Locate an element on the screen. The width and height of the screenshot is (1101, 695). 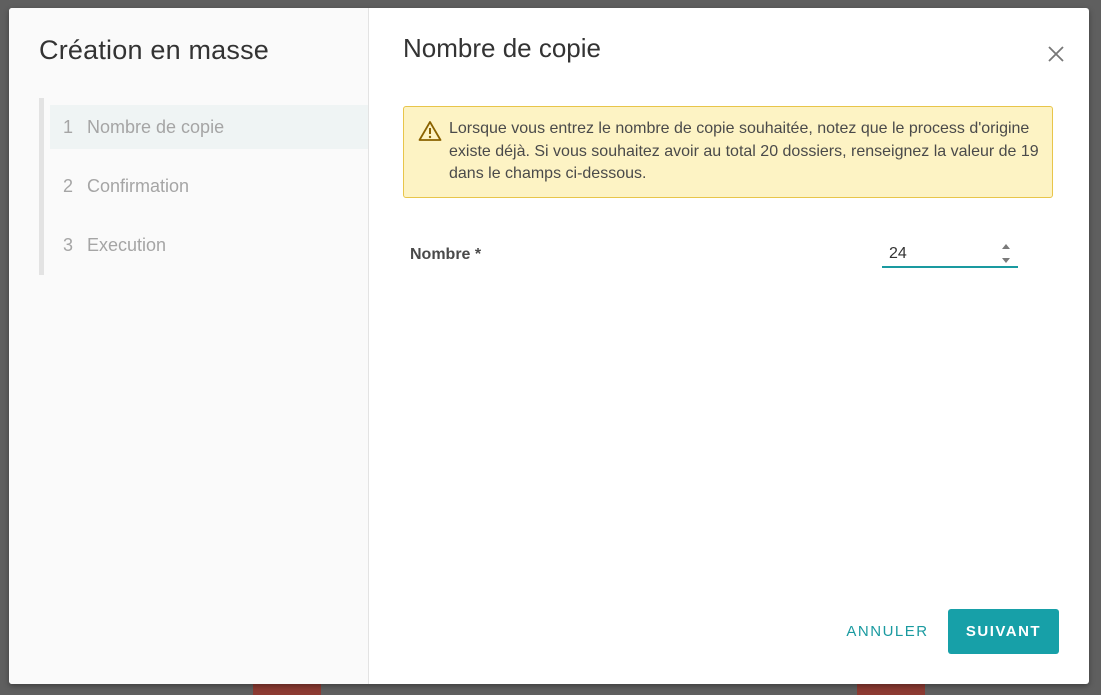
step-nombre-de-copie: 1 Nombre de copie is located at coordinates (209, 127).